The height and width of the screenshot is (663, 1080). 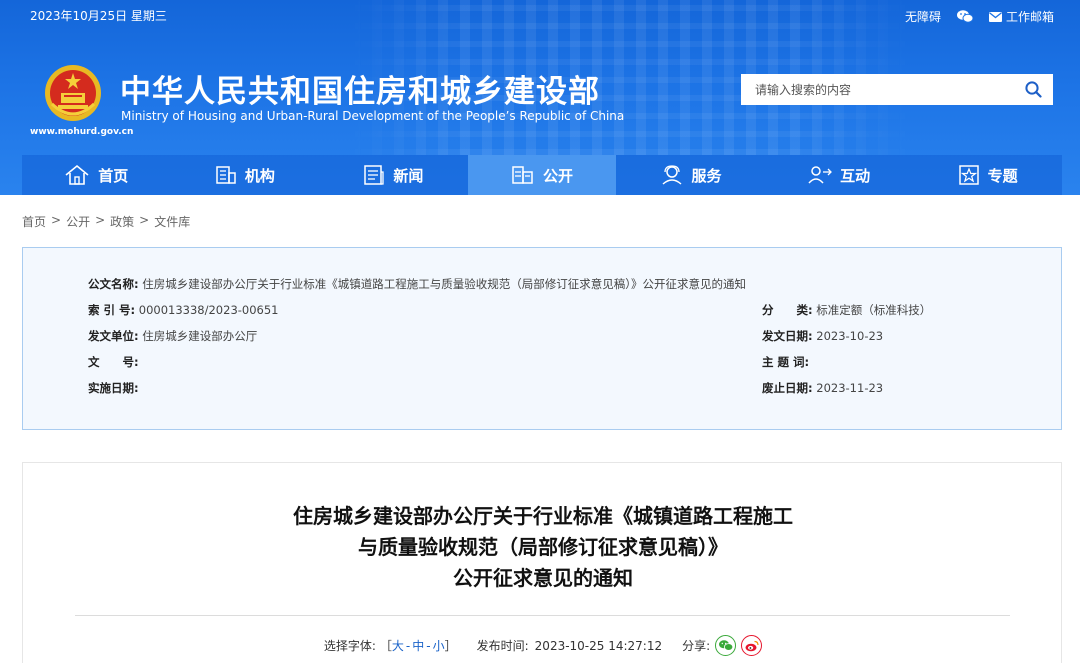 What do you see at coordinates (82, 132) in the screenshot?
I see `site-url: www.mohurd.gov.cn` at bounding box center [82, 132].